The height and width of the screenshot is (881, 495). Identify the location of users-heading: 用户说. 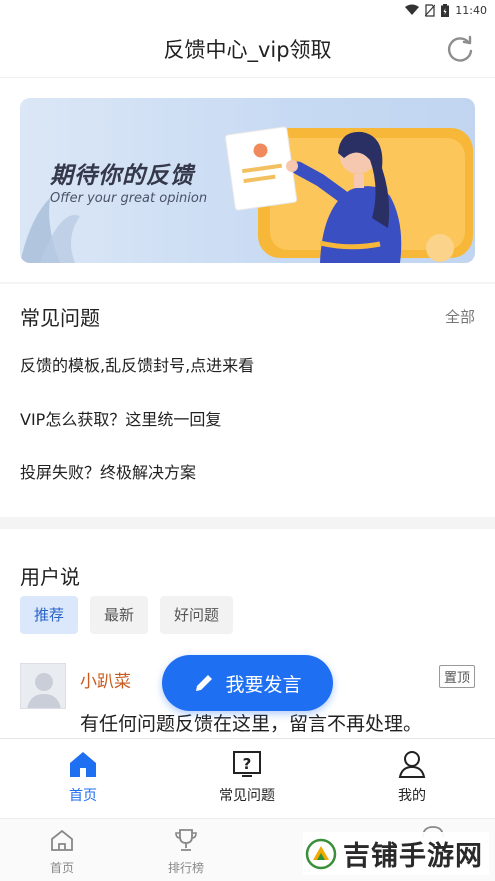
(50, 577).